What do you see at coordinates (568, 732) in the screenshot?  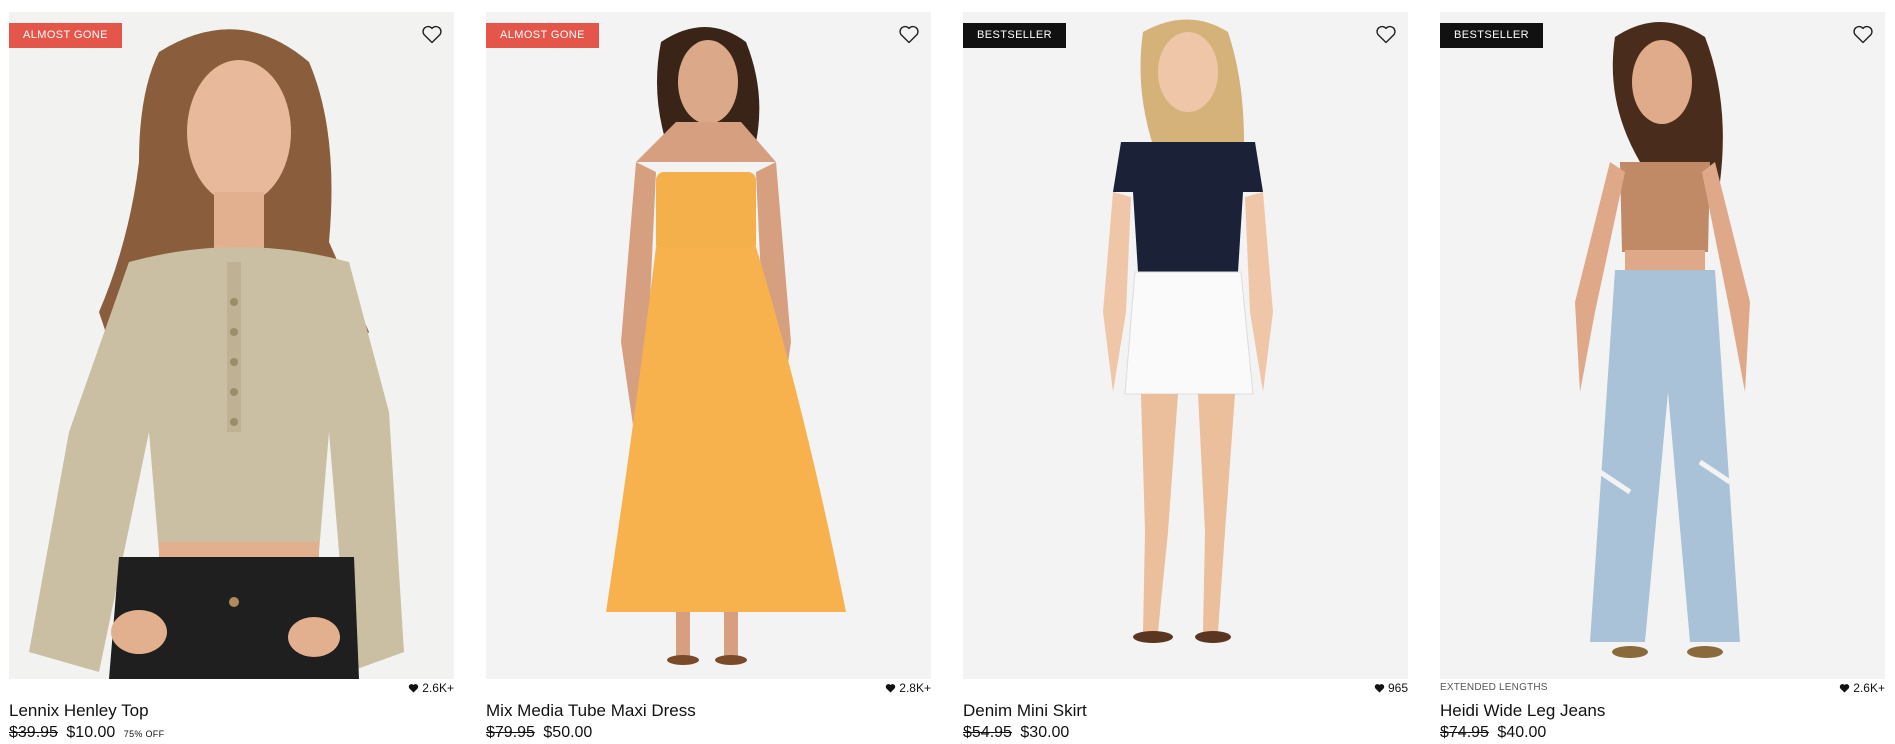 I see `sale-price: $50.00` at bounding box center [568, 732].